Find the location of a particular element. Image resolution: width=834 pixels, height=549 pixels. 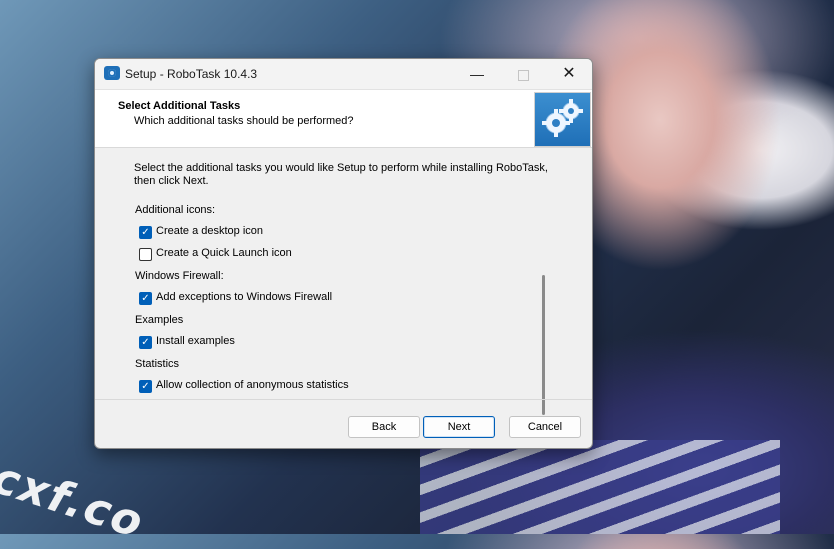

title-bar: Setup - RoboTask 10.4.3 — ✕ is located at coordinates (343, 74).